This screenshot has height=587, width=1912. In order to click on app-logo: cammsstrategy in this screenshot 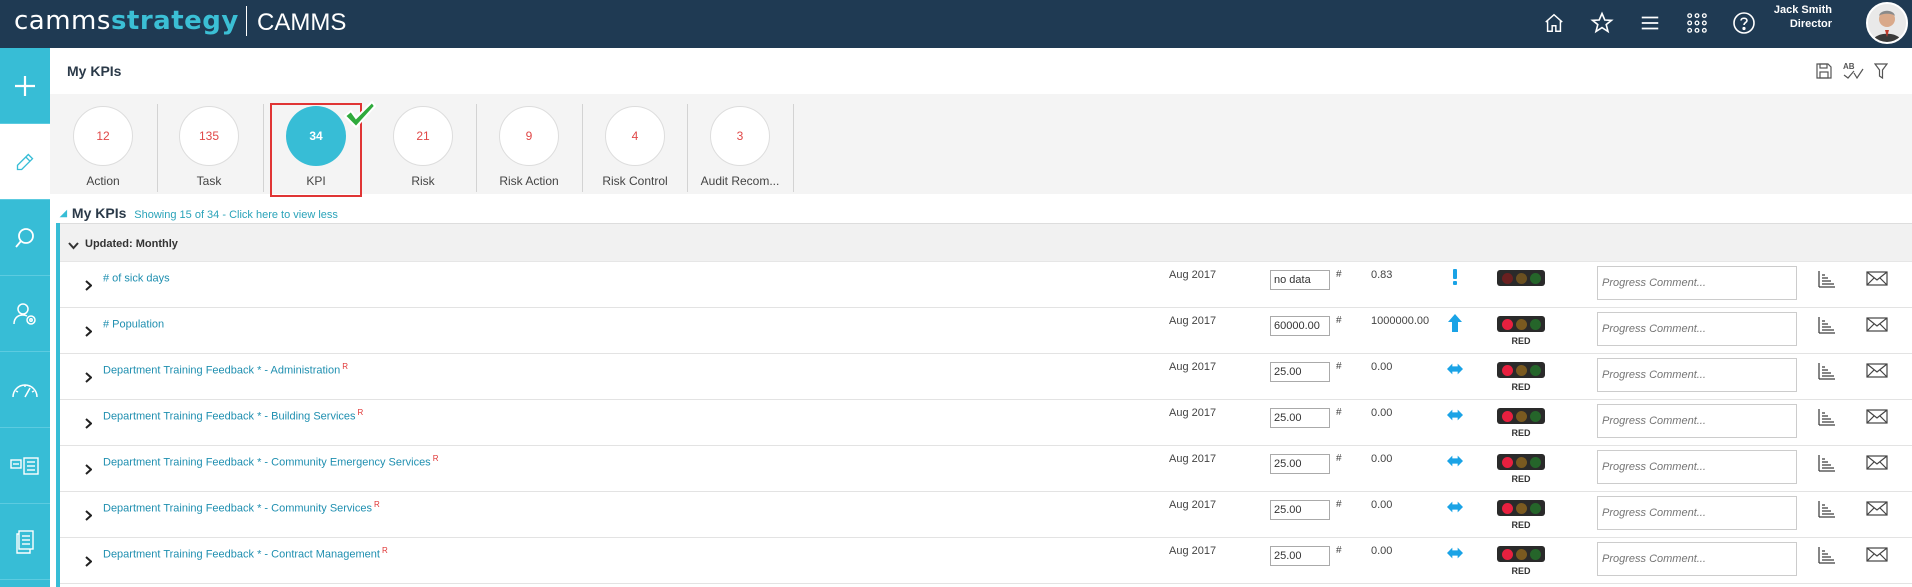, I will do `click(126, 21)`.